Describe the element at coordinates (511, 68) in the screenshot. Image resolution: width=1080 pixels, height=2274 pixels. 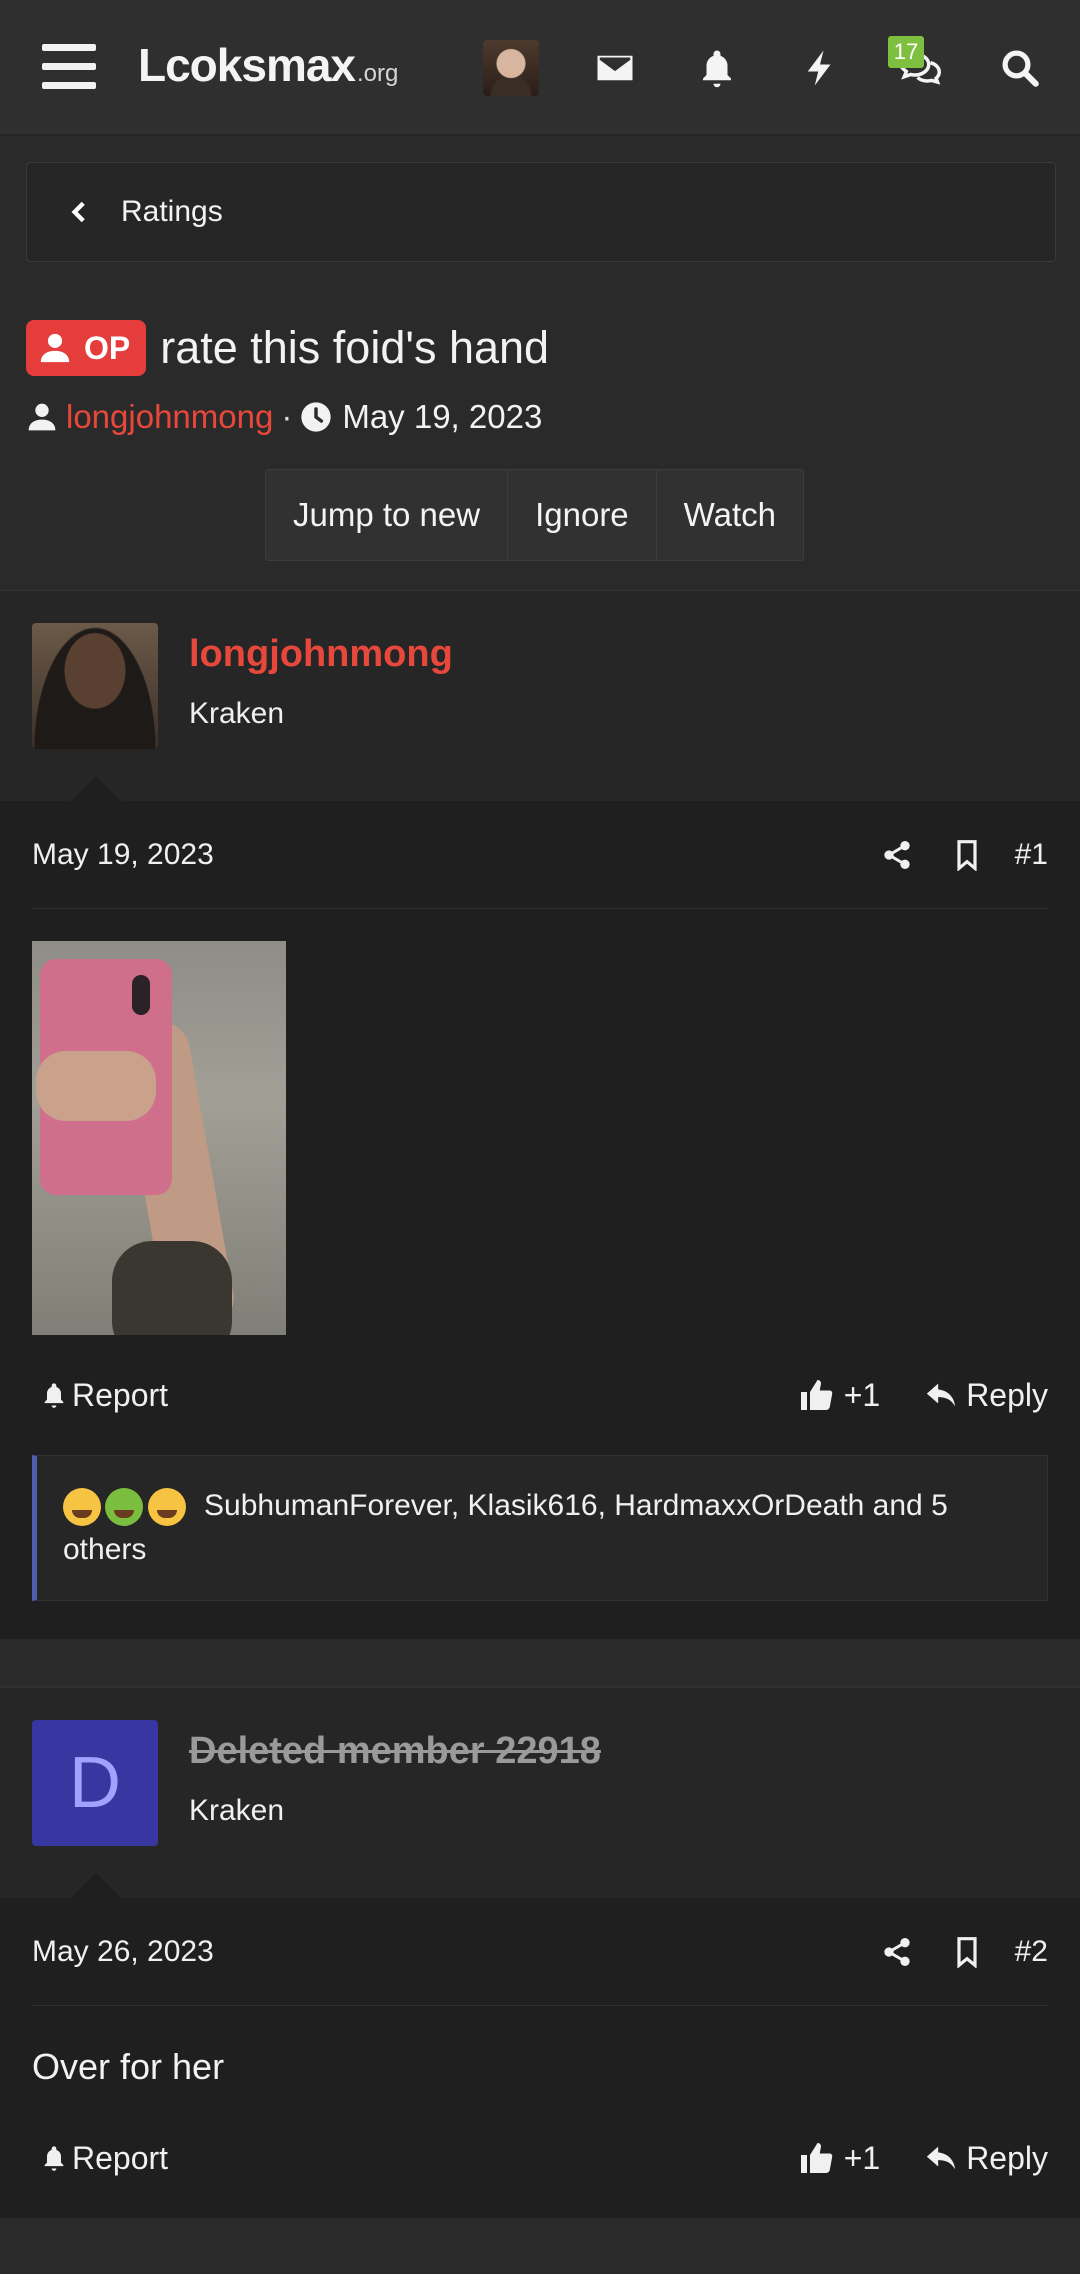
I see `user-avatar` at that location.